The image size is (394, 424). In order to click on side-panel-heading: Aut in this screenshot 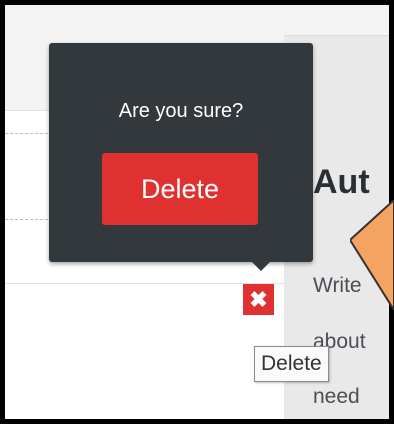, I will do `click(341, 182)`.